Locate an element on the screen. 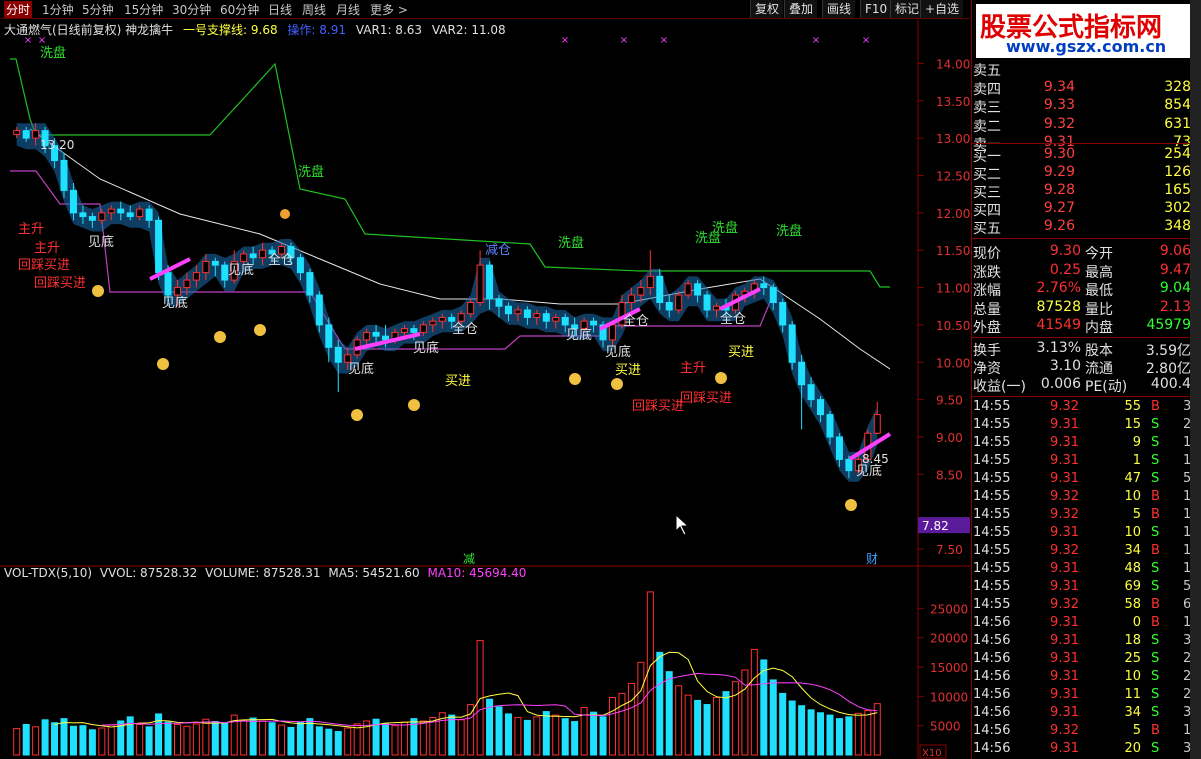  tick-row: 14:56 9.31 10 S 2 is located at coordinates (1084, 678).